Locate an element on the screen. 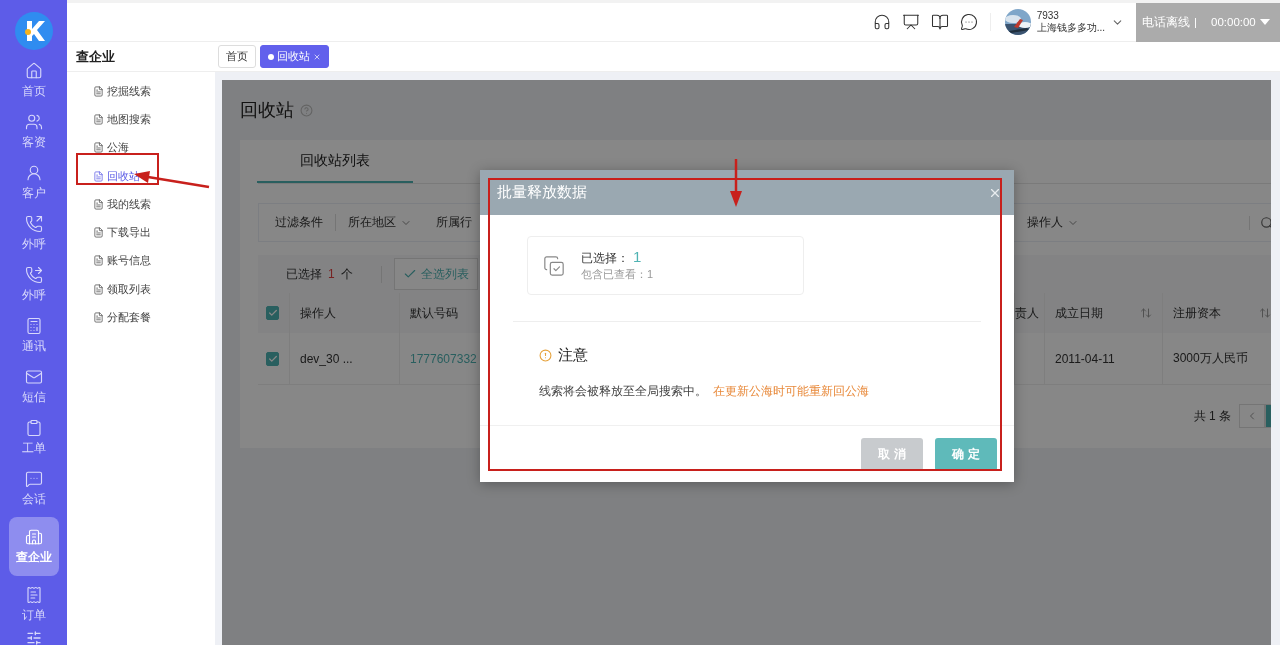 Image resolution: width=1280 pixels, height=645 pixels. notice-text: 线索将会被释放至全局搜索中。 在更新公海时可能重新回公海 is located at coordinates (704, 391).